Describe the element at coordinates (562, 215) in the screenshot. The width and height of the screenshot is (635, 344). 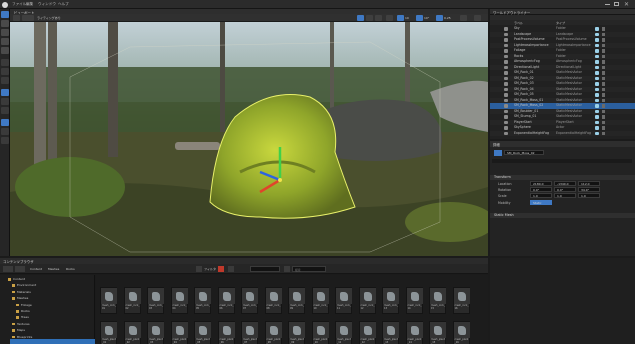
I see `static-mesh-section: Static Mesh` at that location.